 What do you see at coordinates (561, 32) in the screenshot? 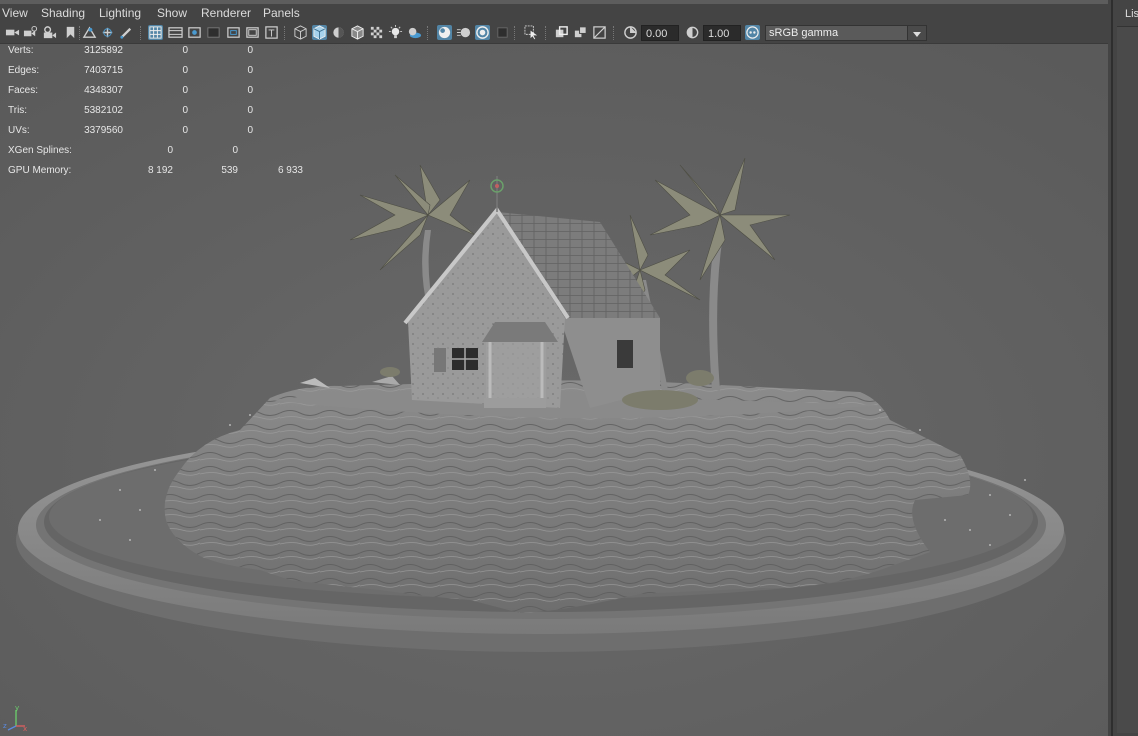
I see `xray-icon` at bounding box center [561, 32].